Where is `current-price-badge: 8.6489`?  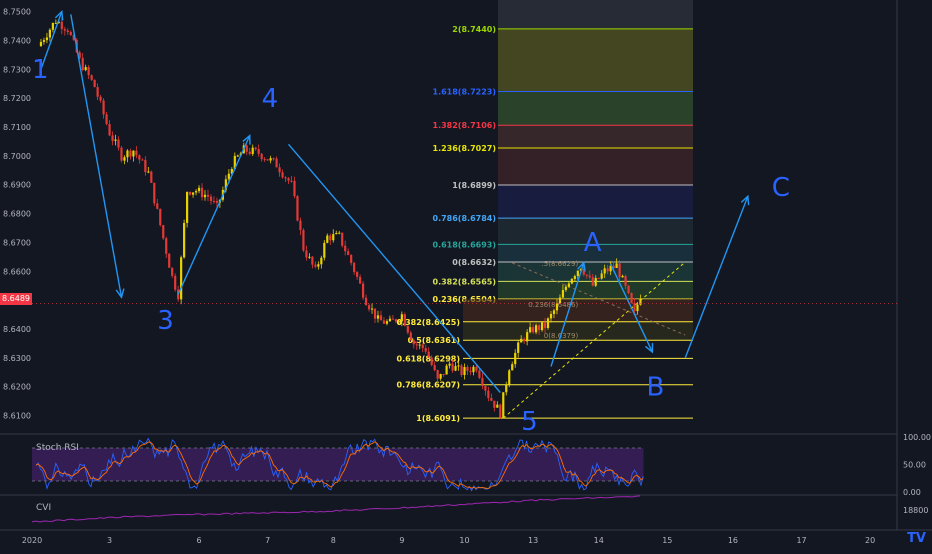 current-price-badge: 8.6489 is located at coordinates (16, 299).